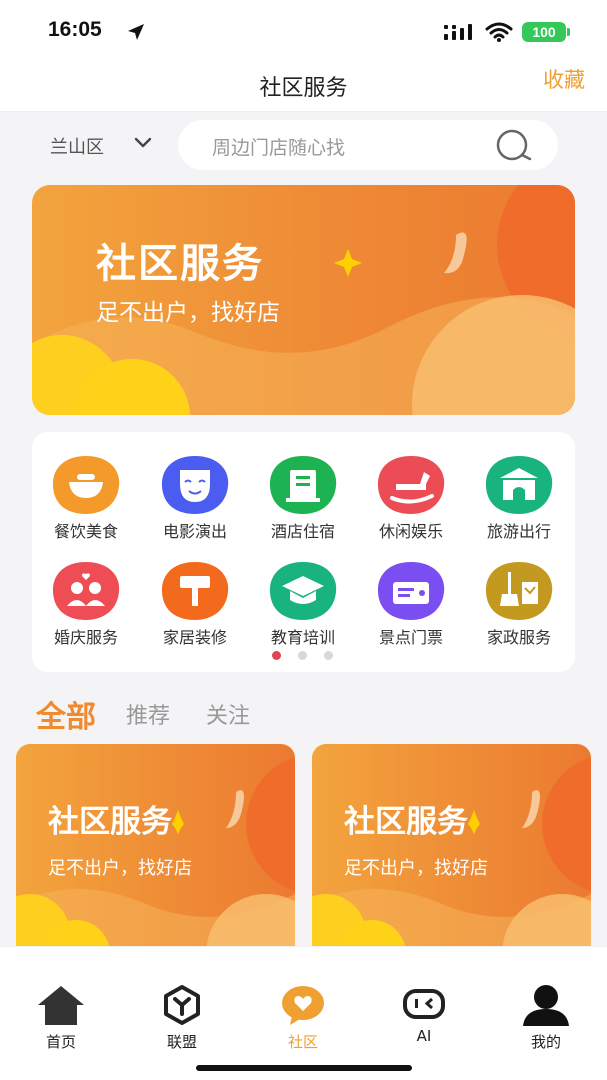 This screenshot has height=1080, width=607. What do you see at coordinates (148, 714) in the screenshot?
I see `tab-recommend: 推荐` at bounding box center [148, 714].